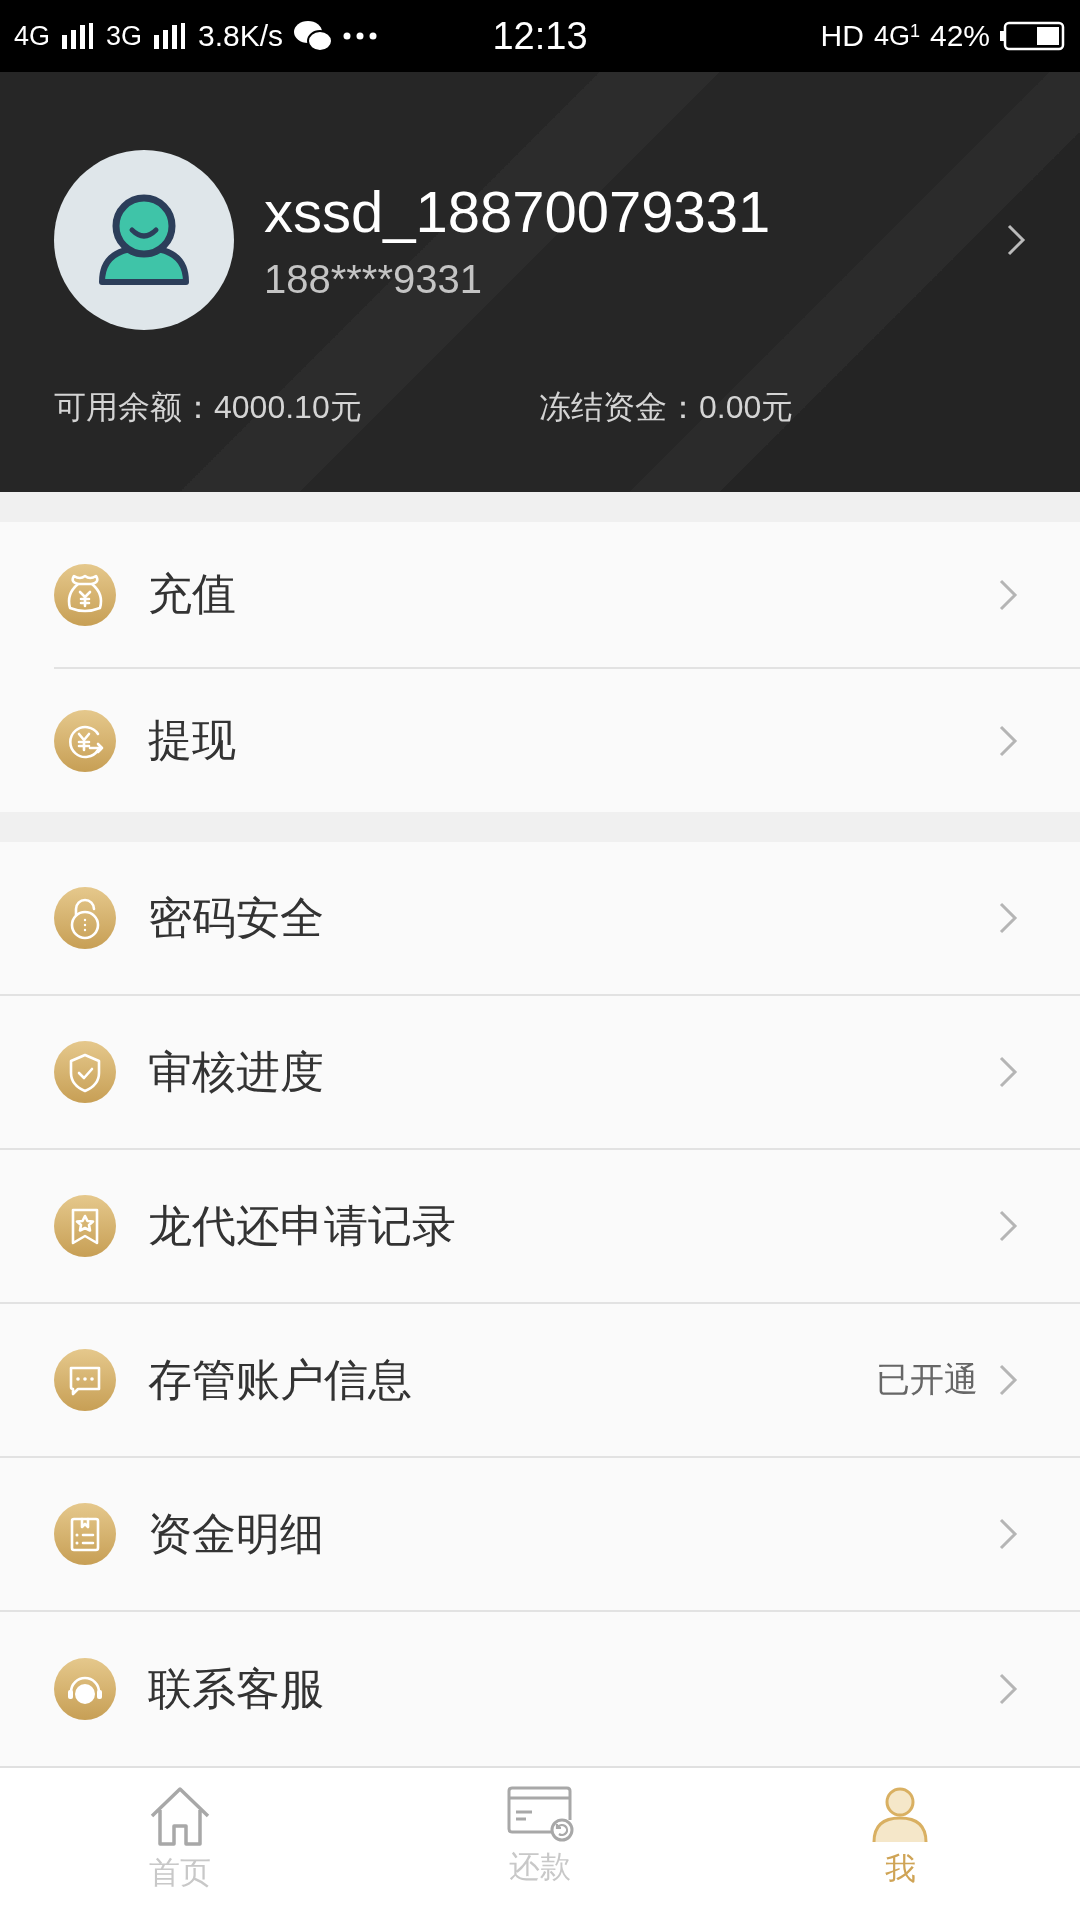  I want to click on headset-agent-icon, so click(85, 1689).